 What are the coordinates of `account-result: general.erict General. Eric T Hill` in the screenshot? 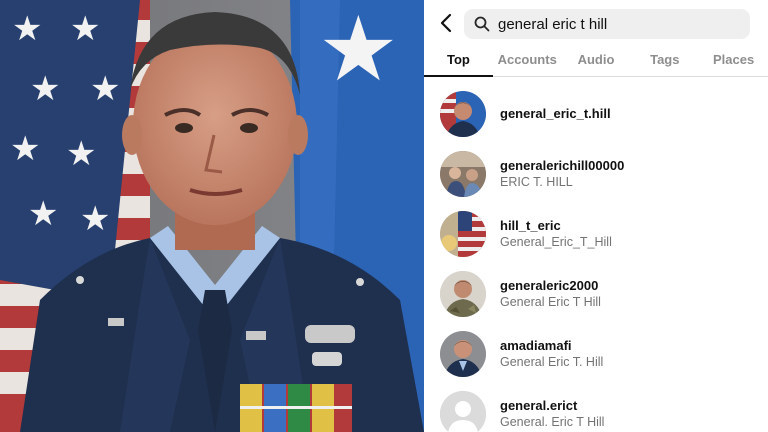 It's located at (596, 408).